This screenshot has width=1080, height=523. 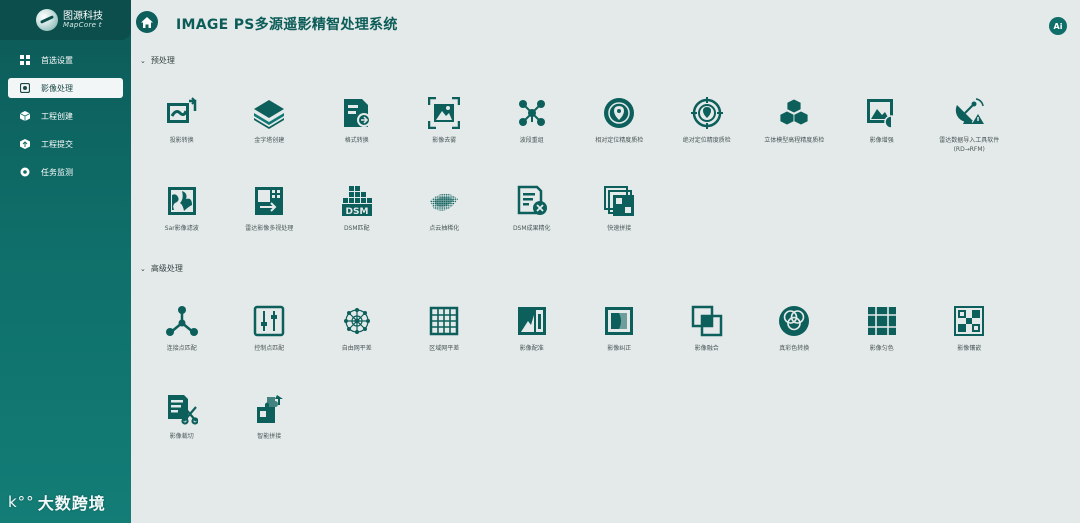 I want to click on sidebar-item-project-create: 工程创建, so click(x=65, y=116).